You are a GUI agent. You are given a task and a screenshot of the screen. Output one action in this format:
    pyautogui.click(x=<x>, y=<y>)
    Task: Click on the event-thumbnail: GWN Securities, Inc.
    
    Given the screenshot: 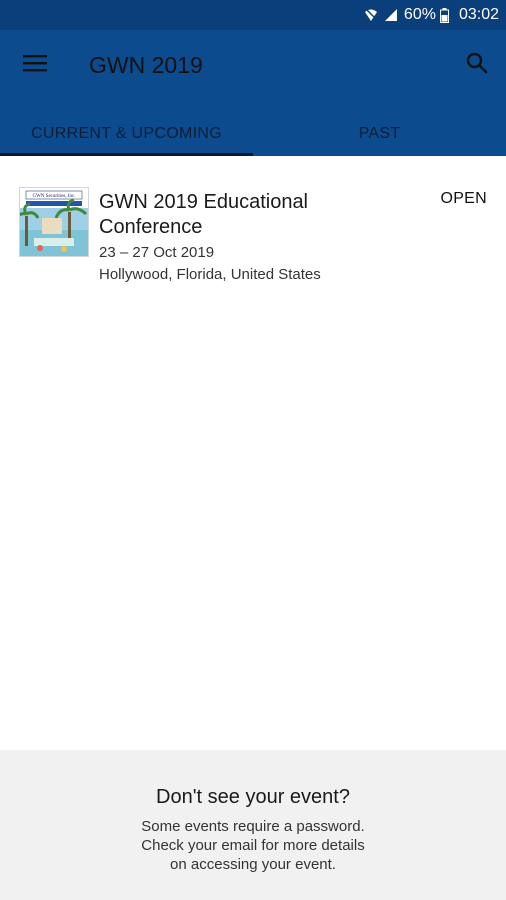 What is the action you would take?
    pyautogui.click(x=54, y=222)
    